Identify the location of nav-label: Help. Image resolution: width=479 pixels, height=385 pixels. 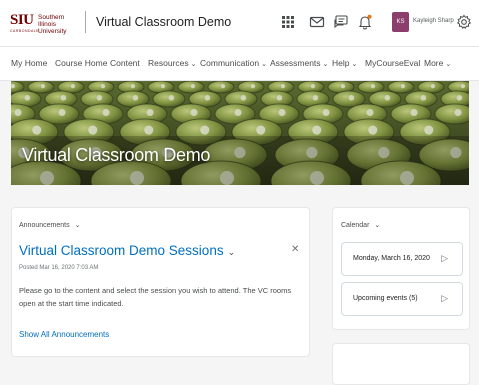
(341, 63).